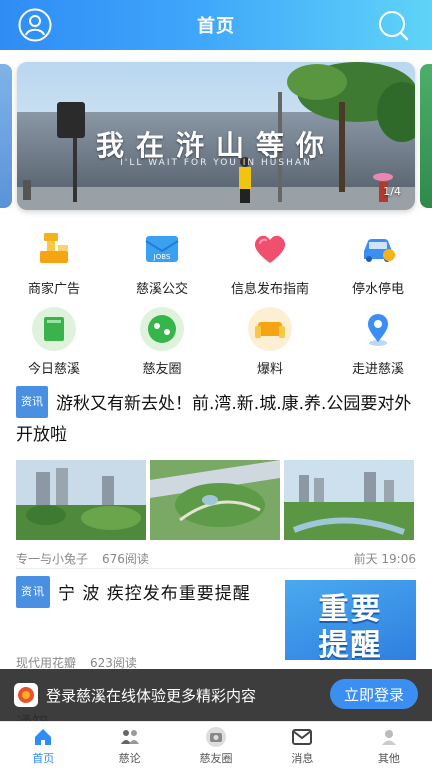 The image size is (432, 768). I want to click on login-prompt-bar: 登录慈溪在线体验更多精彩内容 立即登录, so click(216, 695).